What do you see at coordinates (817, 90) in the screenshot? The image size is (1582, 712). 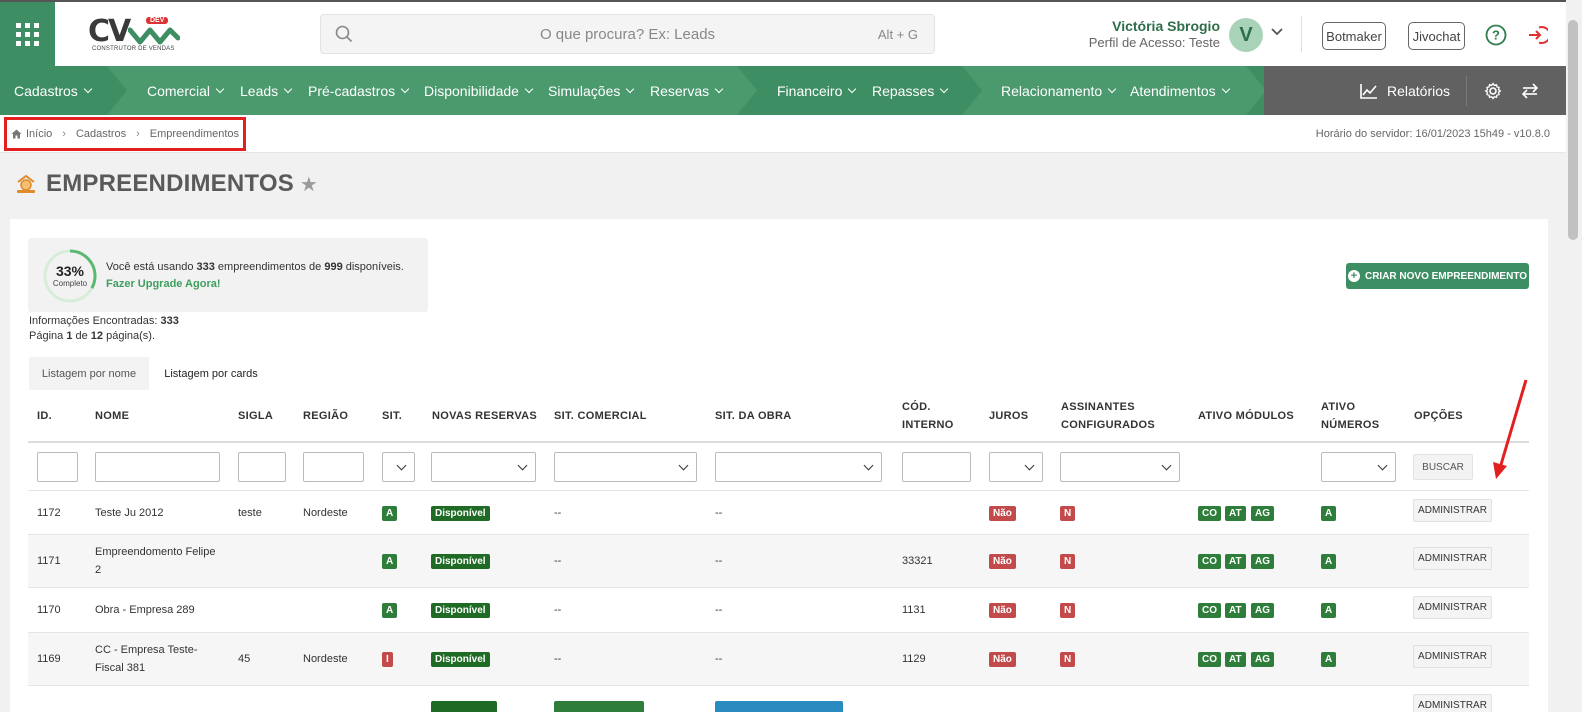 I see `nav-financeiro: Financeiro` at bounding box center [817, 90].